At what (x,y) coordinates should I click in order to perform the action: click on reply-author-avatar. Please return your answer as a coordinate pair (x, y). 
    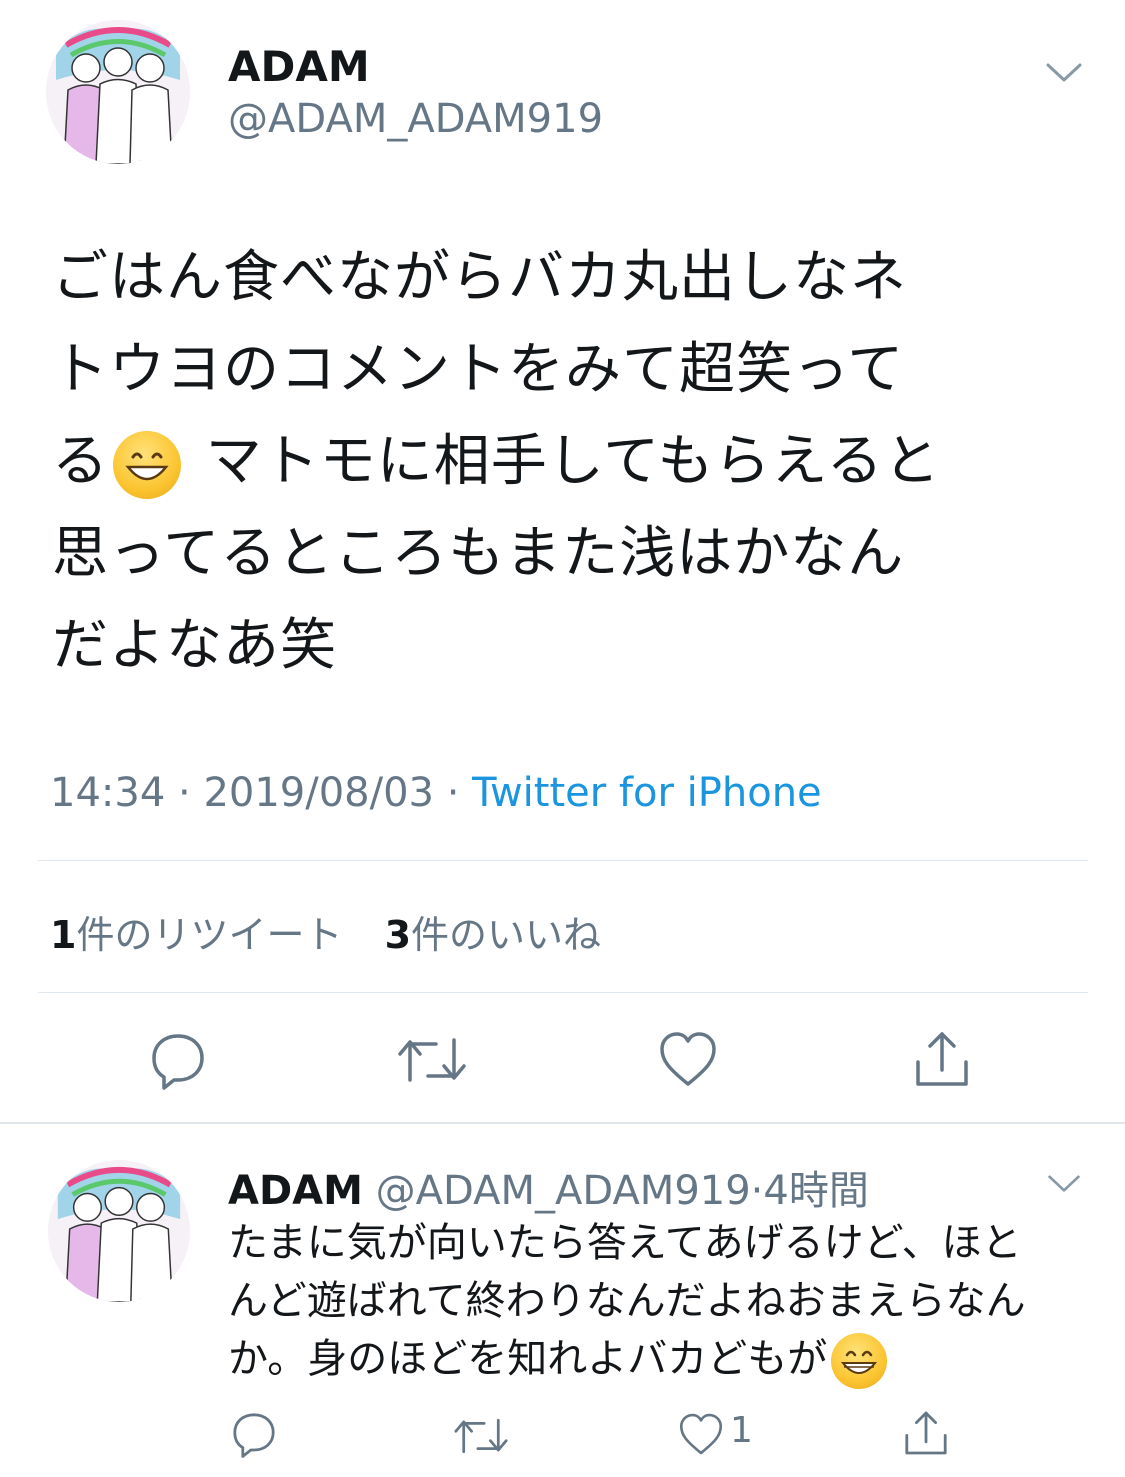
    Looking at the image, I should click on (119, 1231).